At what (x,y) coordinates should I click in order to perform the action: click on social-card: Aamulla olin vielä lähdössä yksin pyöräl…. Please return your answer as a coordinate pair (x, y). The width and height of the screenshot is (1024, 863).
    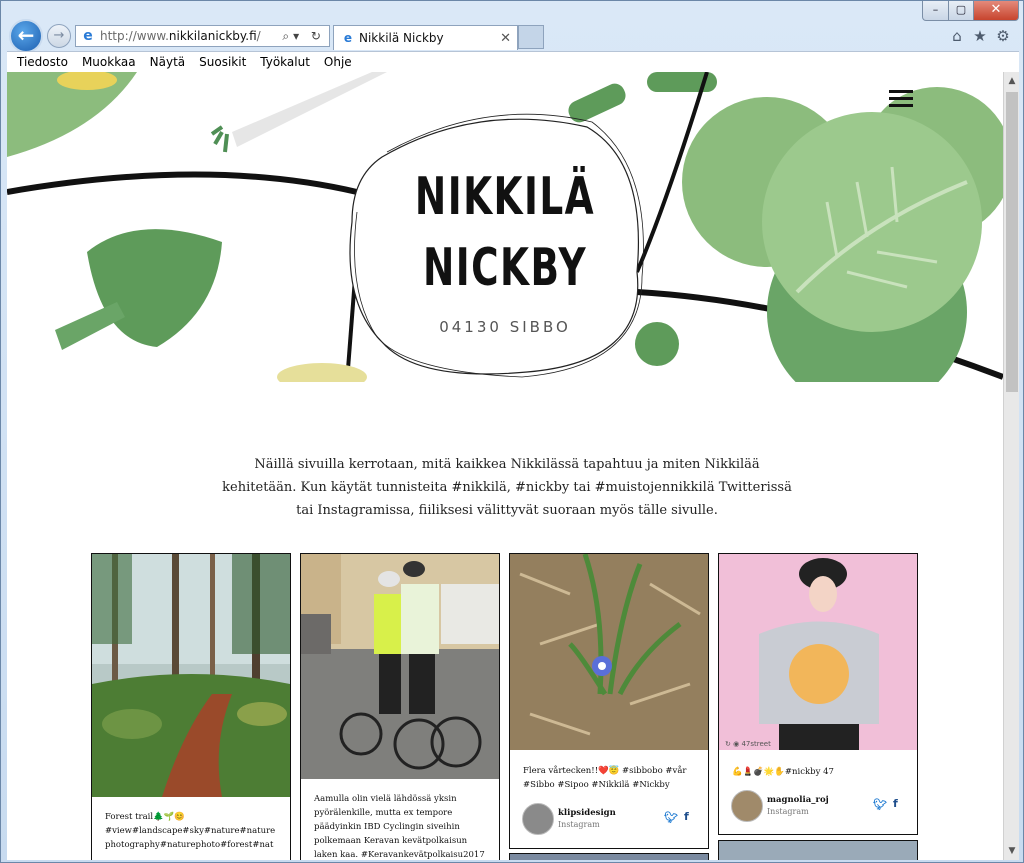
    Looking at the image, I should click on (400, 706).